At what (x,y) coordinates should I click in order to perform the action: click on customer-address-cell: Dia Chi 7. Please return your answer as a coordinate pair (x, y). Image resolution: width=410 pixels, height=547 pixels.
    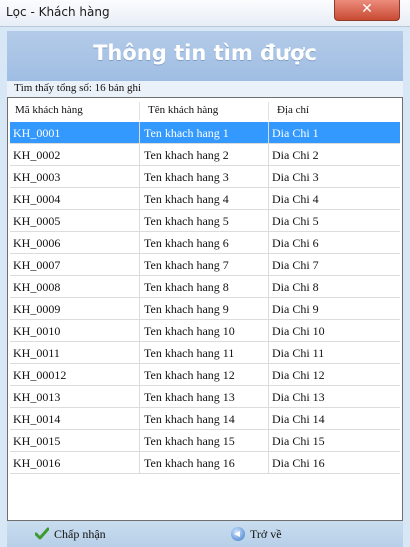
    Looking at the image, I should click on (295, 265).